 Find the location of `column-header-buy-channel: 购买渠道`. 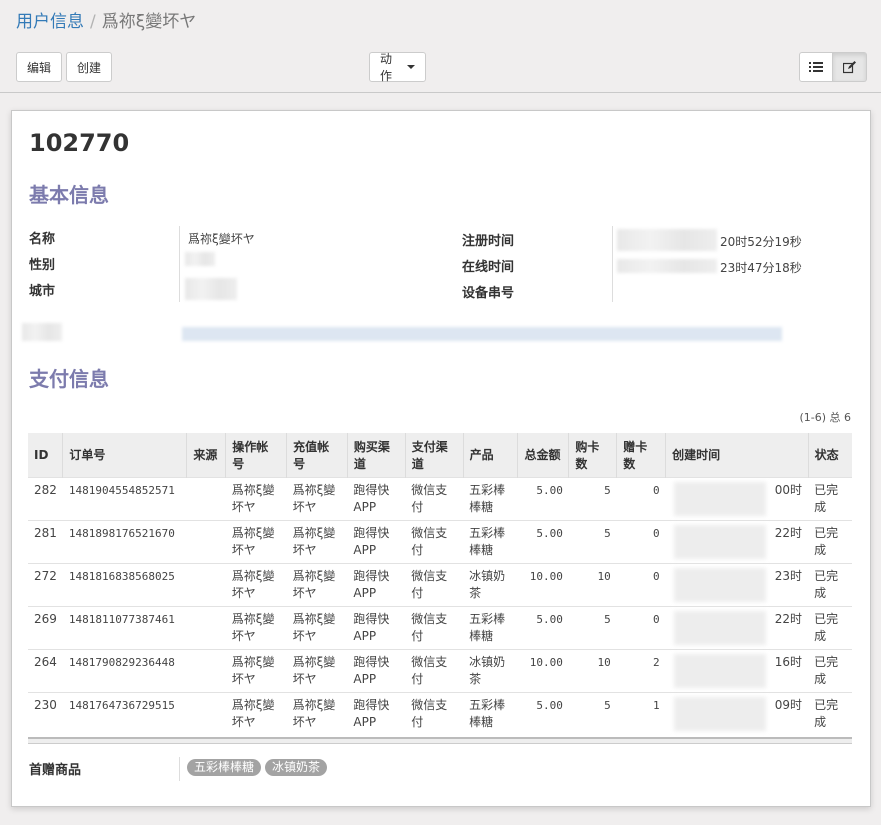

column-header-buy-channel: 购买渠道 is located at coordinates (376, 455).